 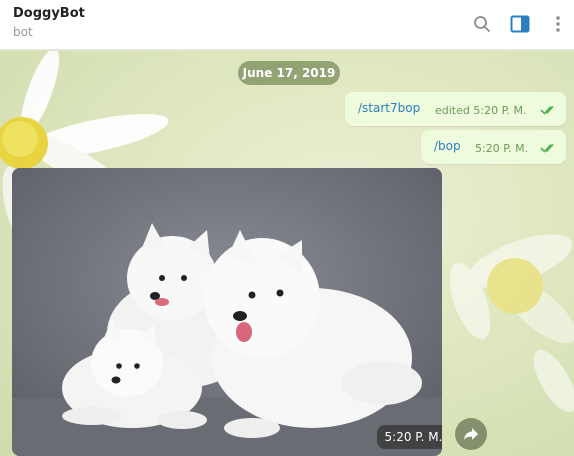 What do you see at coordinates (520, 24) in the screenshot?
I see `sidebar-panel-icon` at bounding box center [520, 24].